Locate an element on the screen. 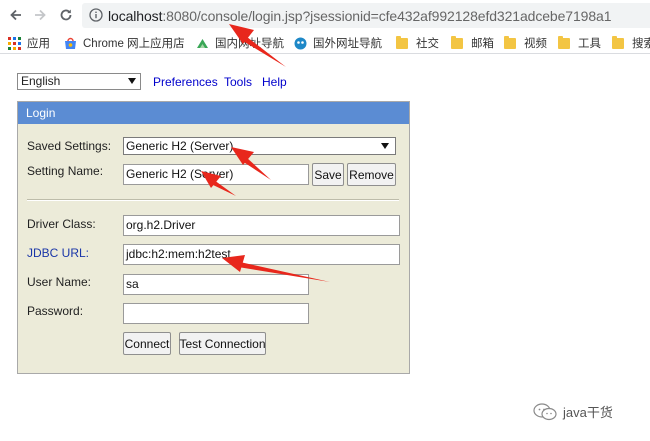  bookmark-label: 工具 is located at coordinates (589, 44).